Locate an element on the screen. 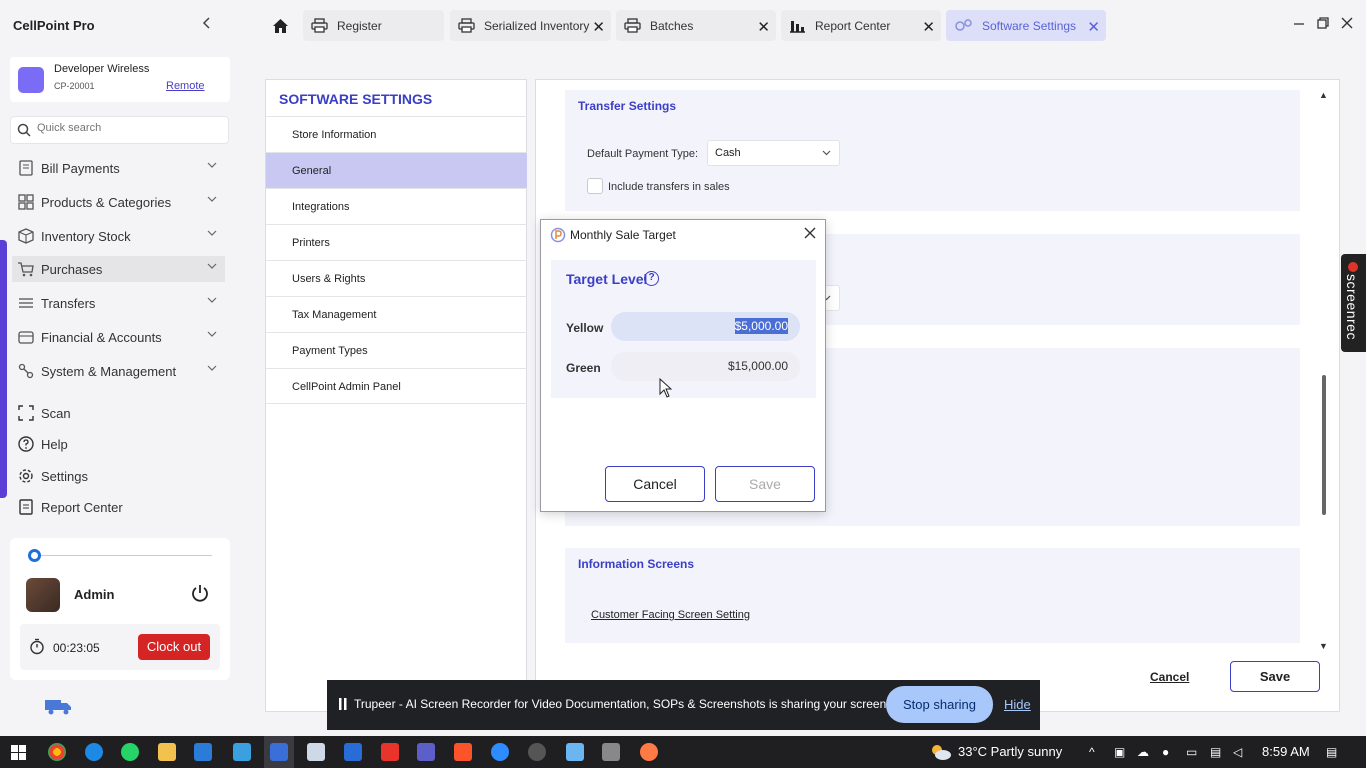 The image size is (1366, 768). settings-menu-admin-panel: CellPoint Admin Panel is located at coordinates (396, 386).